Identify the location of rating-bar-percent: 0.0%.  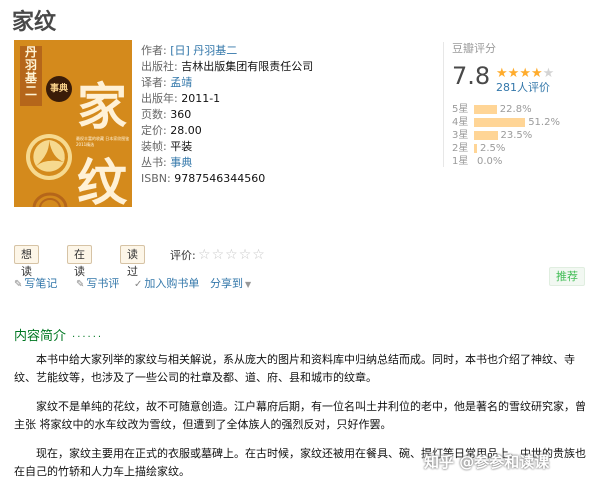
(490, 161).